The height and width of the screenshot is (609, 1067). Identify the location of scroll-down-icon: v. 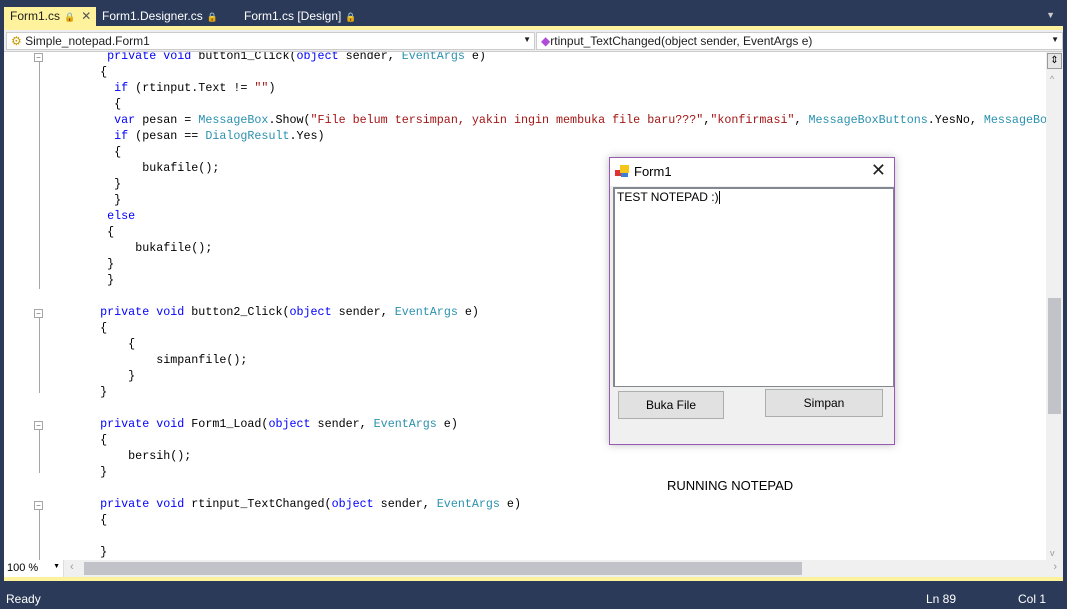
(1052, 553).